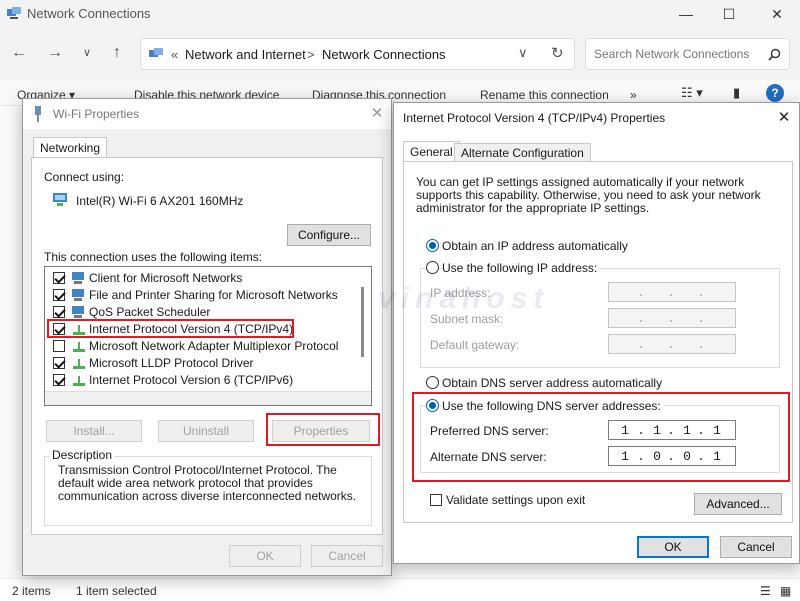  Describe the element at coordinates (686, 14) in the screenshot. I see `minimize-button: —` at that location.